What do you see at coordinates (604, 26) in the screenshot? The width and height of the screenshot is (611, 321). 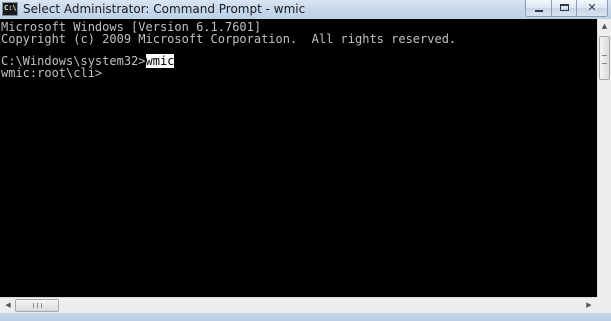 I see `scroll-up-arrow-icon: ▲` at bounding box center [604, 26].